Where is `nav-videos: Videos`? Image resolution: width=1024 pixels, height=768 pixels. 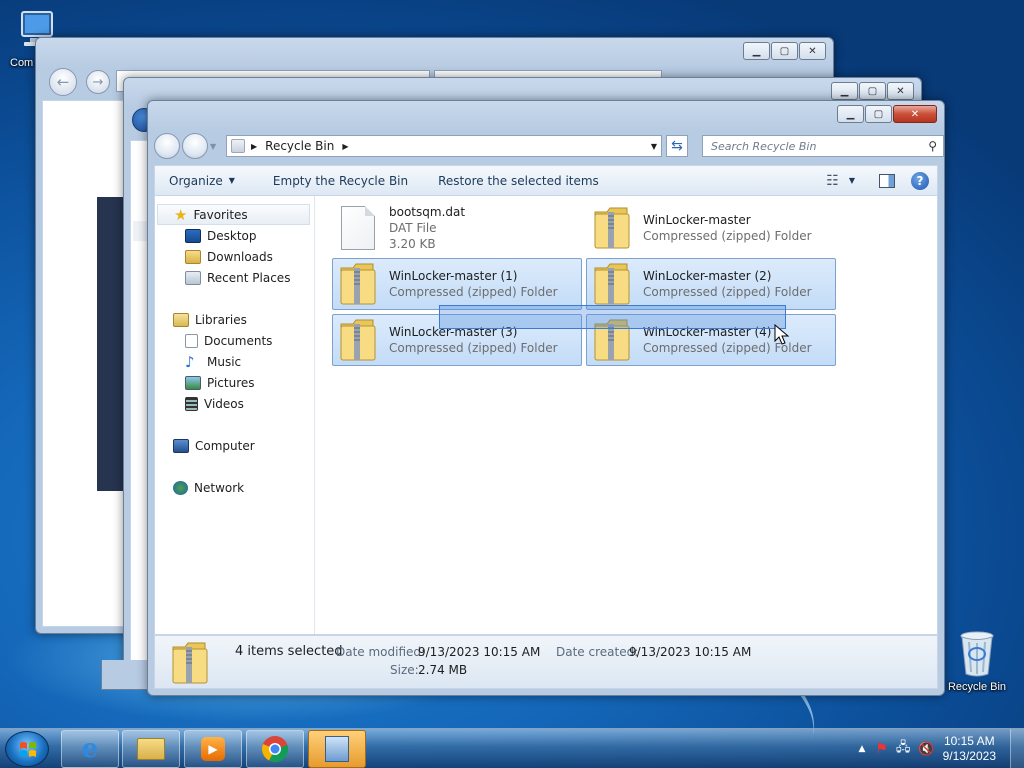 nav-videos: Videos is located at coordinates (234, 403).